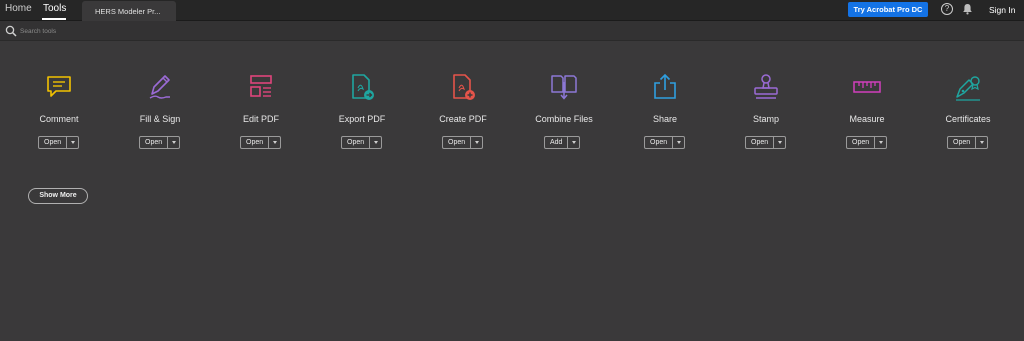 This screenshot has width=1024, height=341. What do you see at coordinates (59, 87) in the screenshot?
I see `comment-icon` at bounding box center [59, 87].